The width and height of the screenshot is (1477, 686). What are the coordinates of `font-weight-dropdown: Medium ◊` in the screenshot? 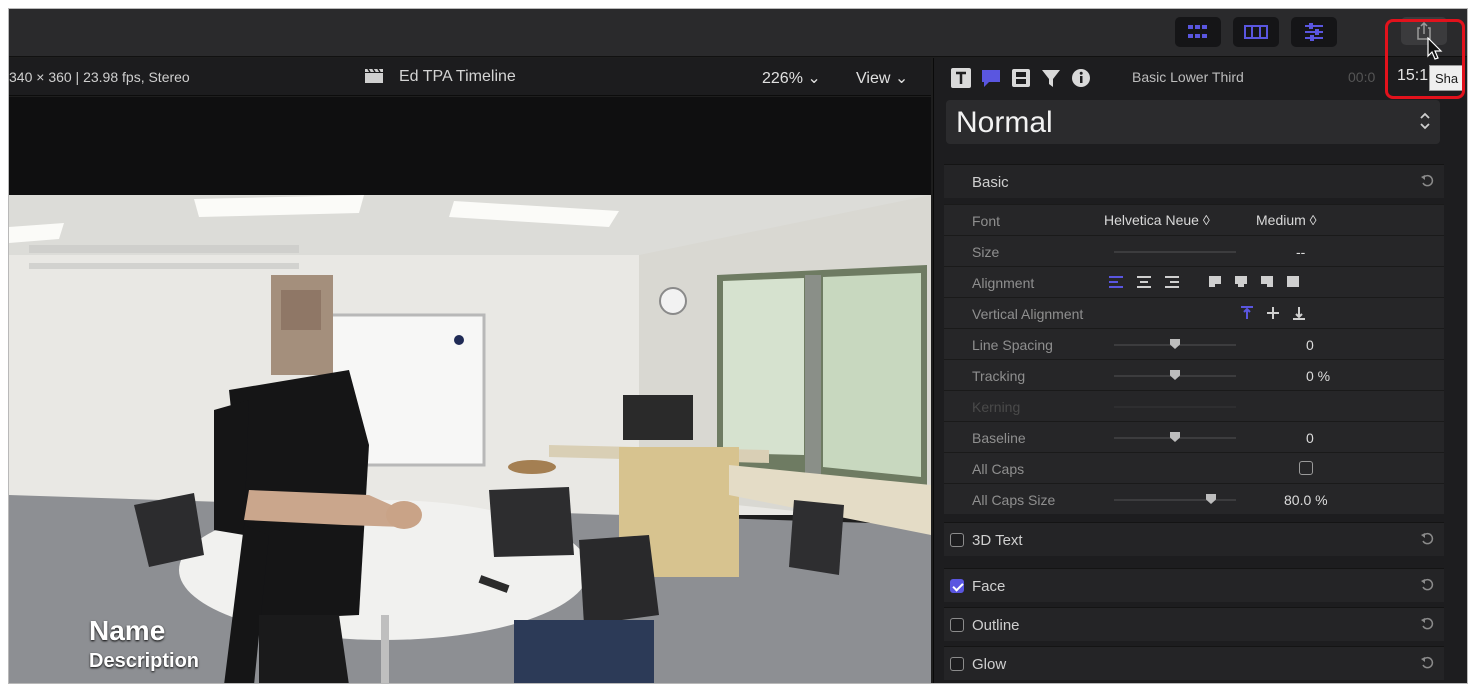 It's located at (1286, 220).